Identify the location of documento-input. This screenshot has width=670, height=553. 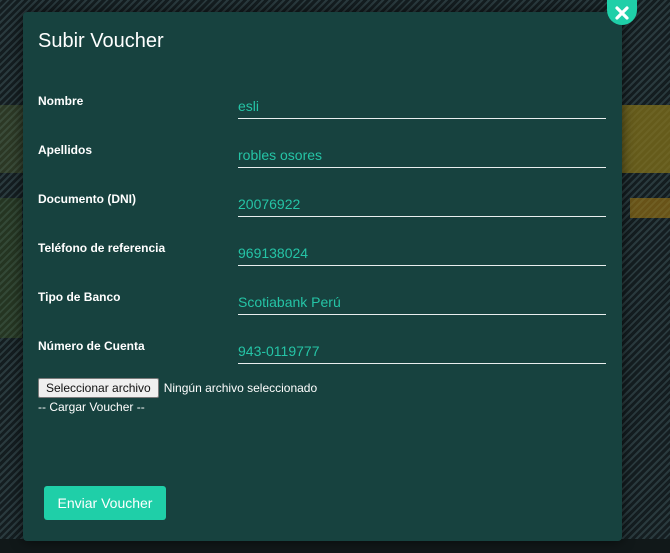
(422, 204).